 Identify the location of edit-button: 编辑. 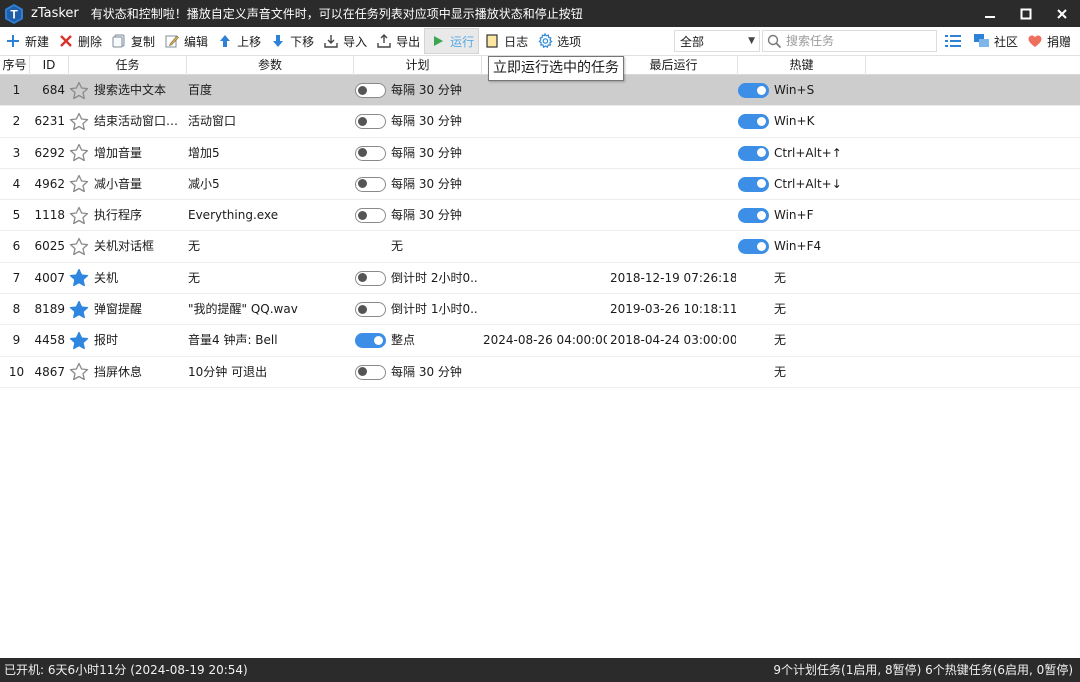
(185, 41).